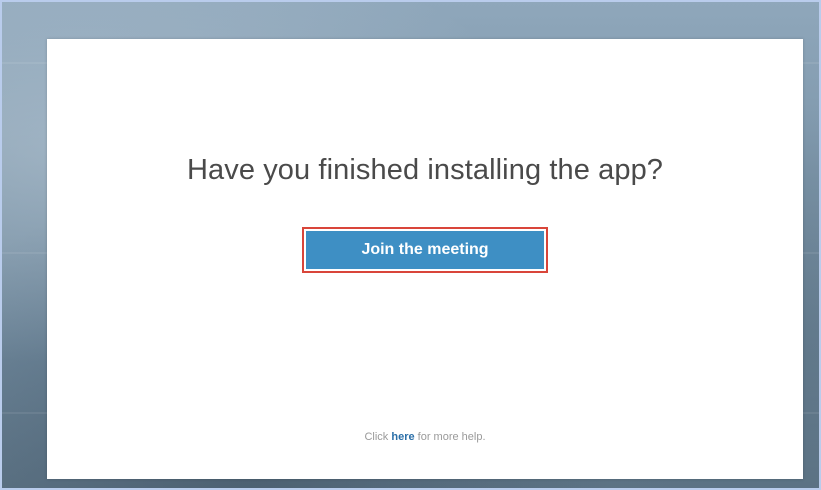 This screenshot has width=821, height=490. Describe the element at coordinates (425, 170) in the screenshot. I see `dialog-heading: Have you finished installing the app?` at that location.